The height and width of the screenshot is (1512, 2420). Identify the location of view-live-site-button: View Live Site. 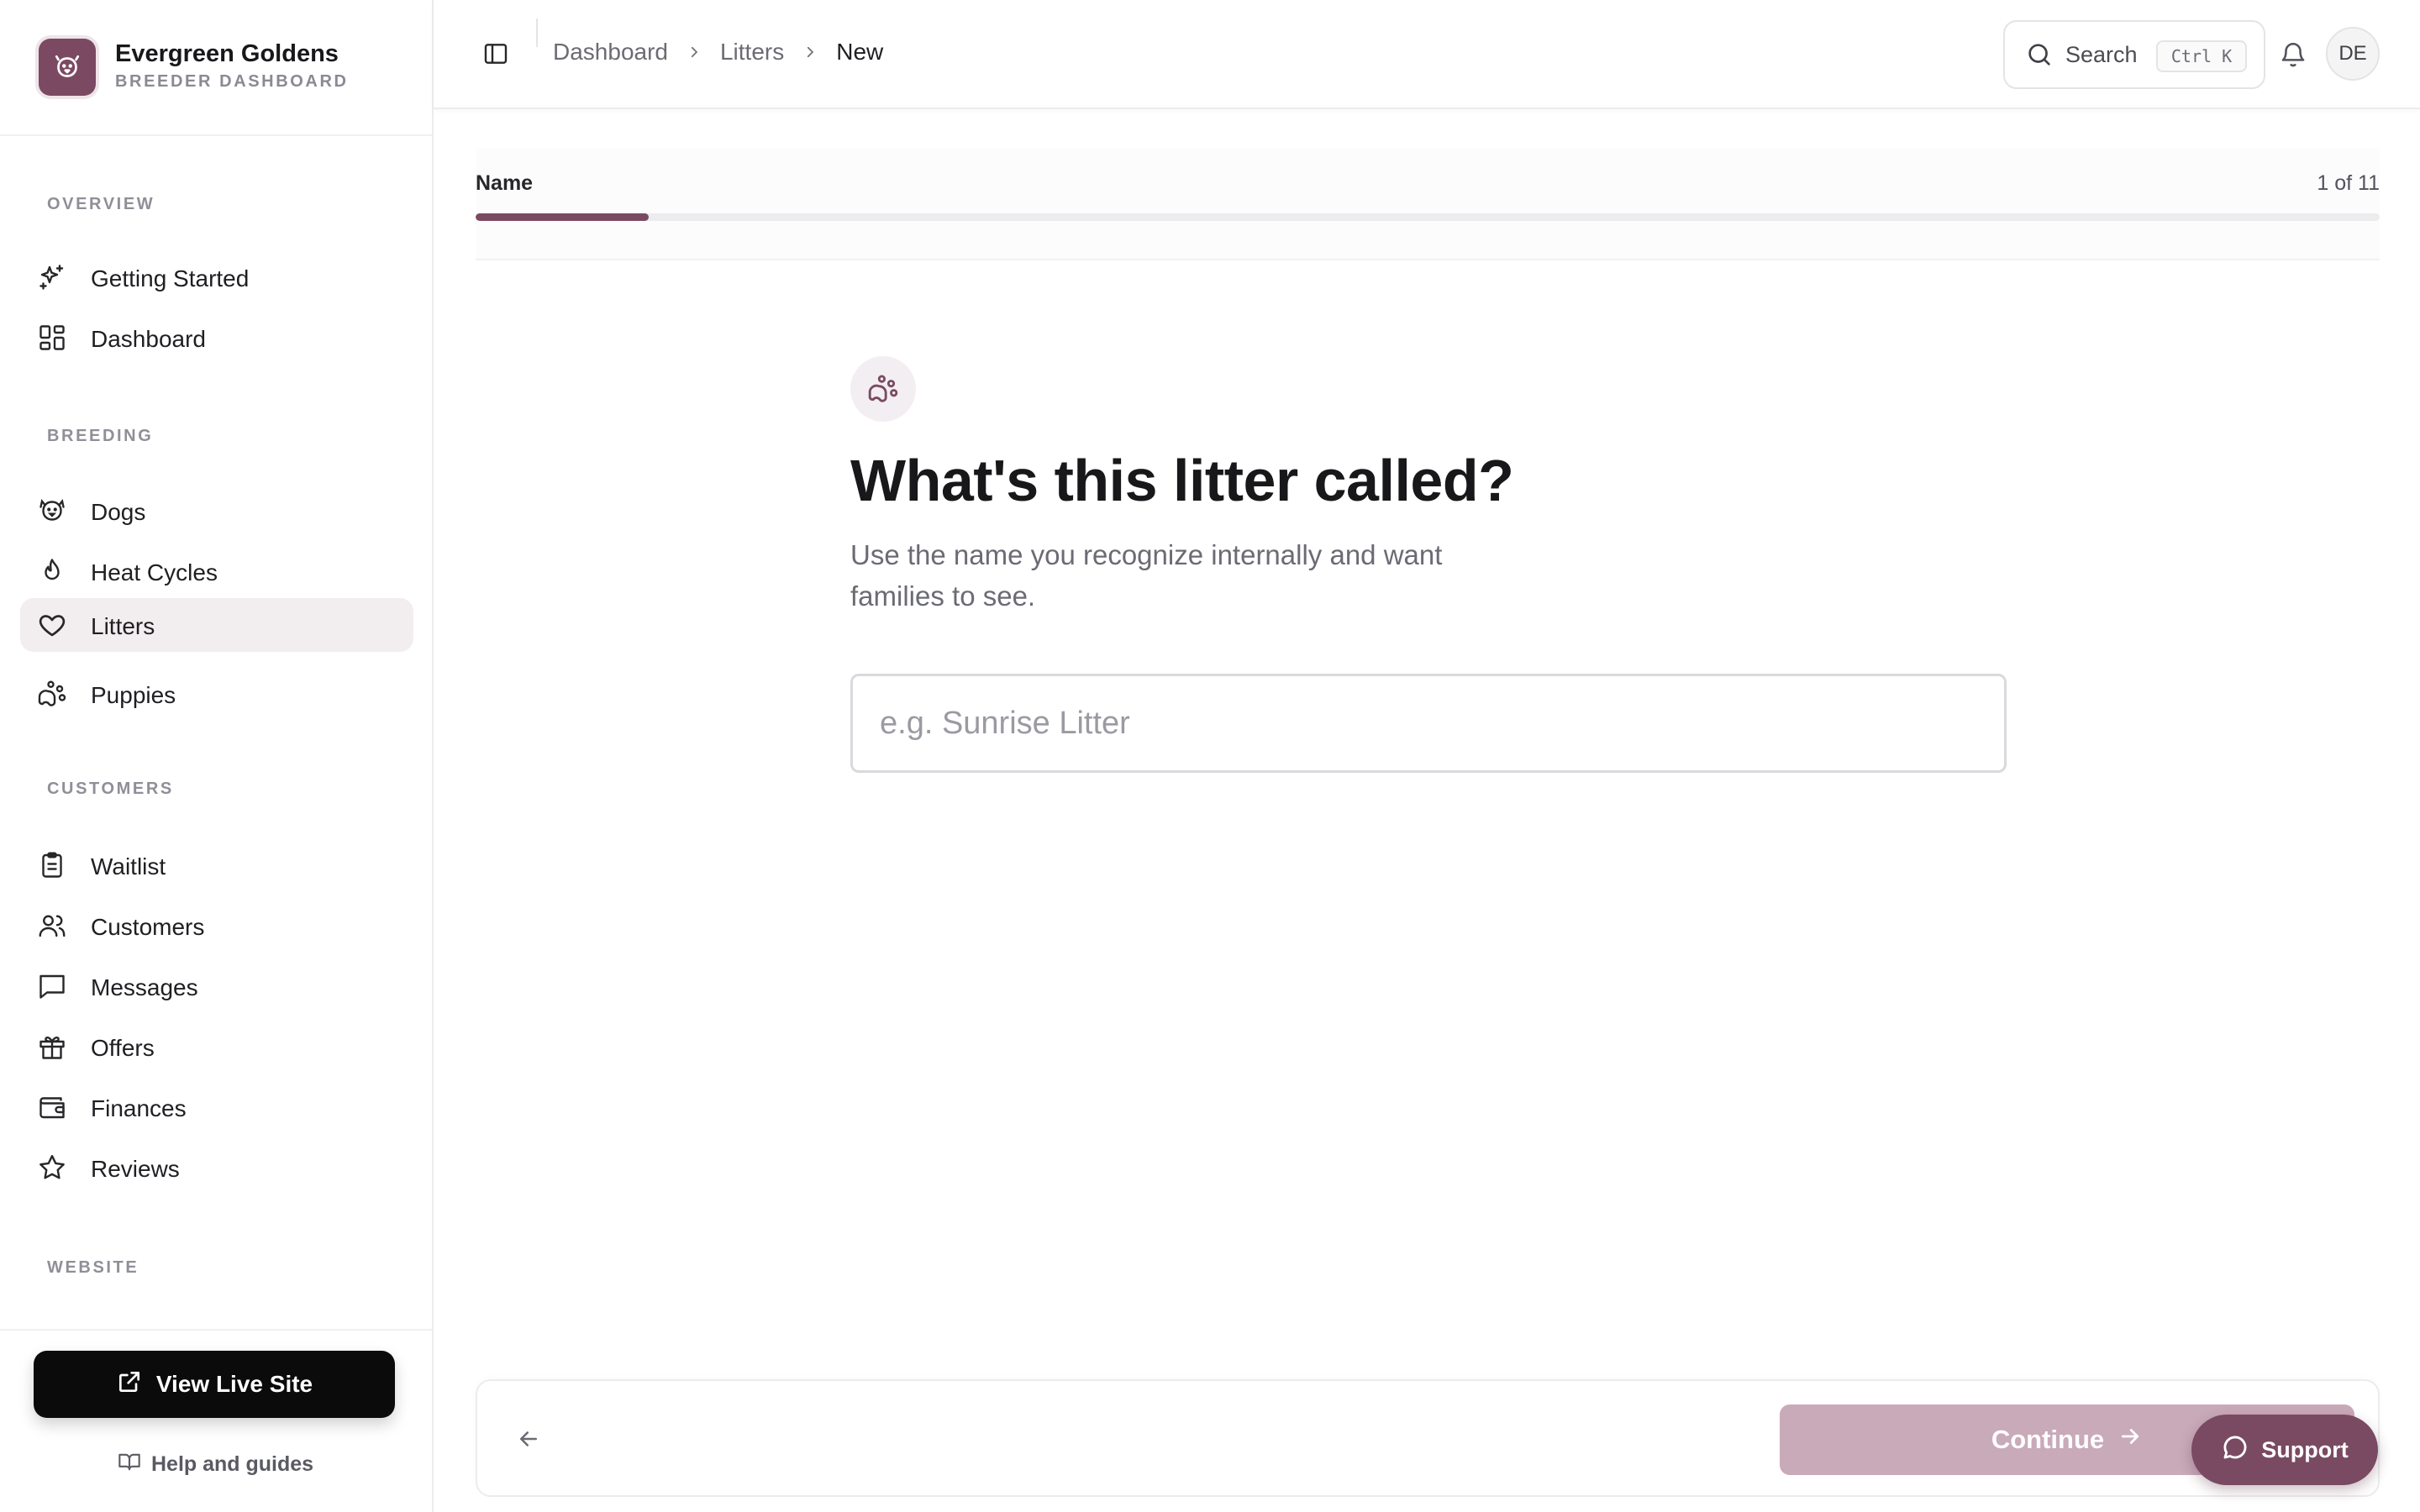
(214, 1384).